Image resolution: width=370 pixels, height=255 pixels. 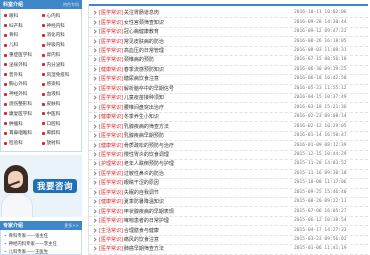 I want to click on department-row: 泌尿外科 内分泌科, so click(x=41, y=65).